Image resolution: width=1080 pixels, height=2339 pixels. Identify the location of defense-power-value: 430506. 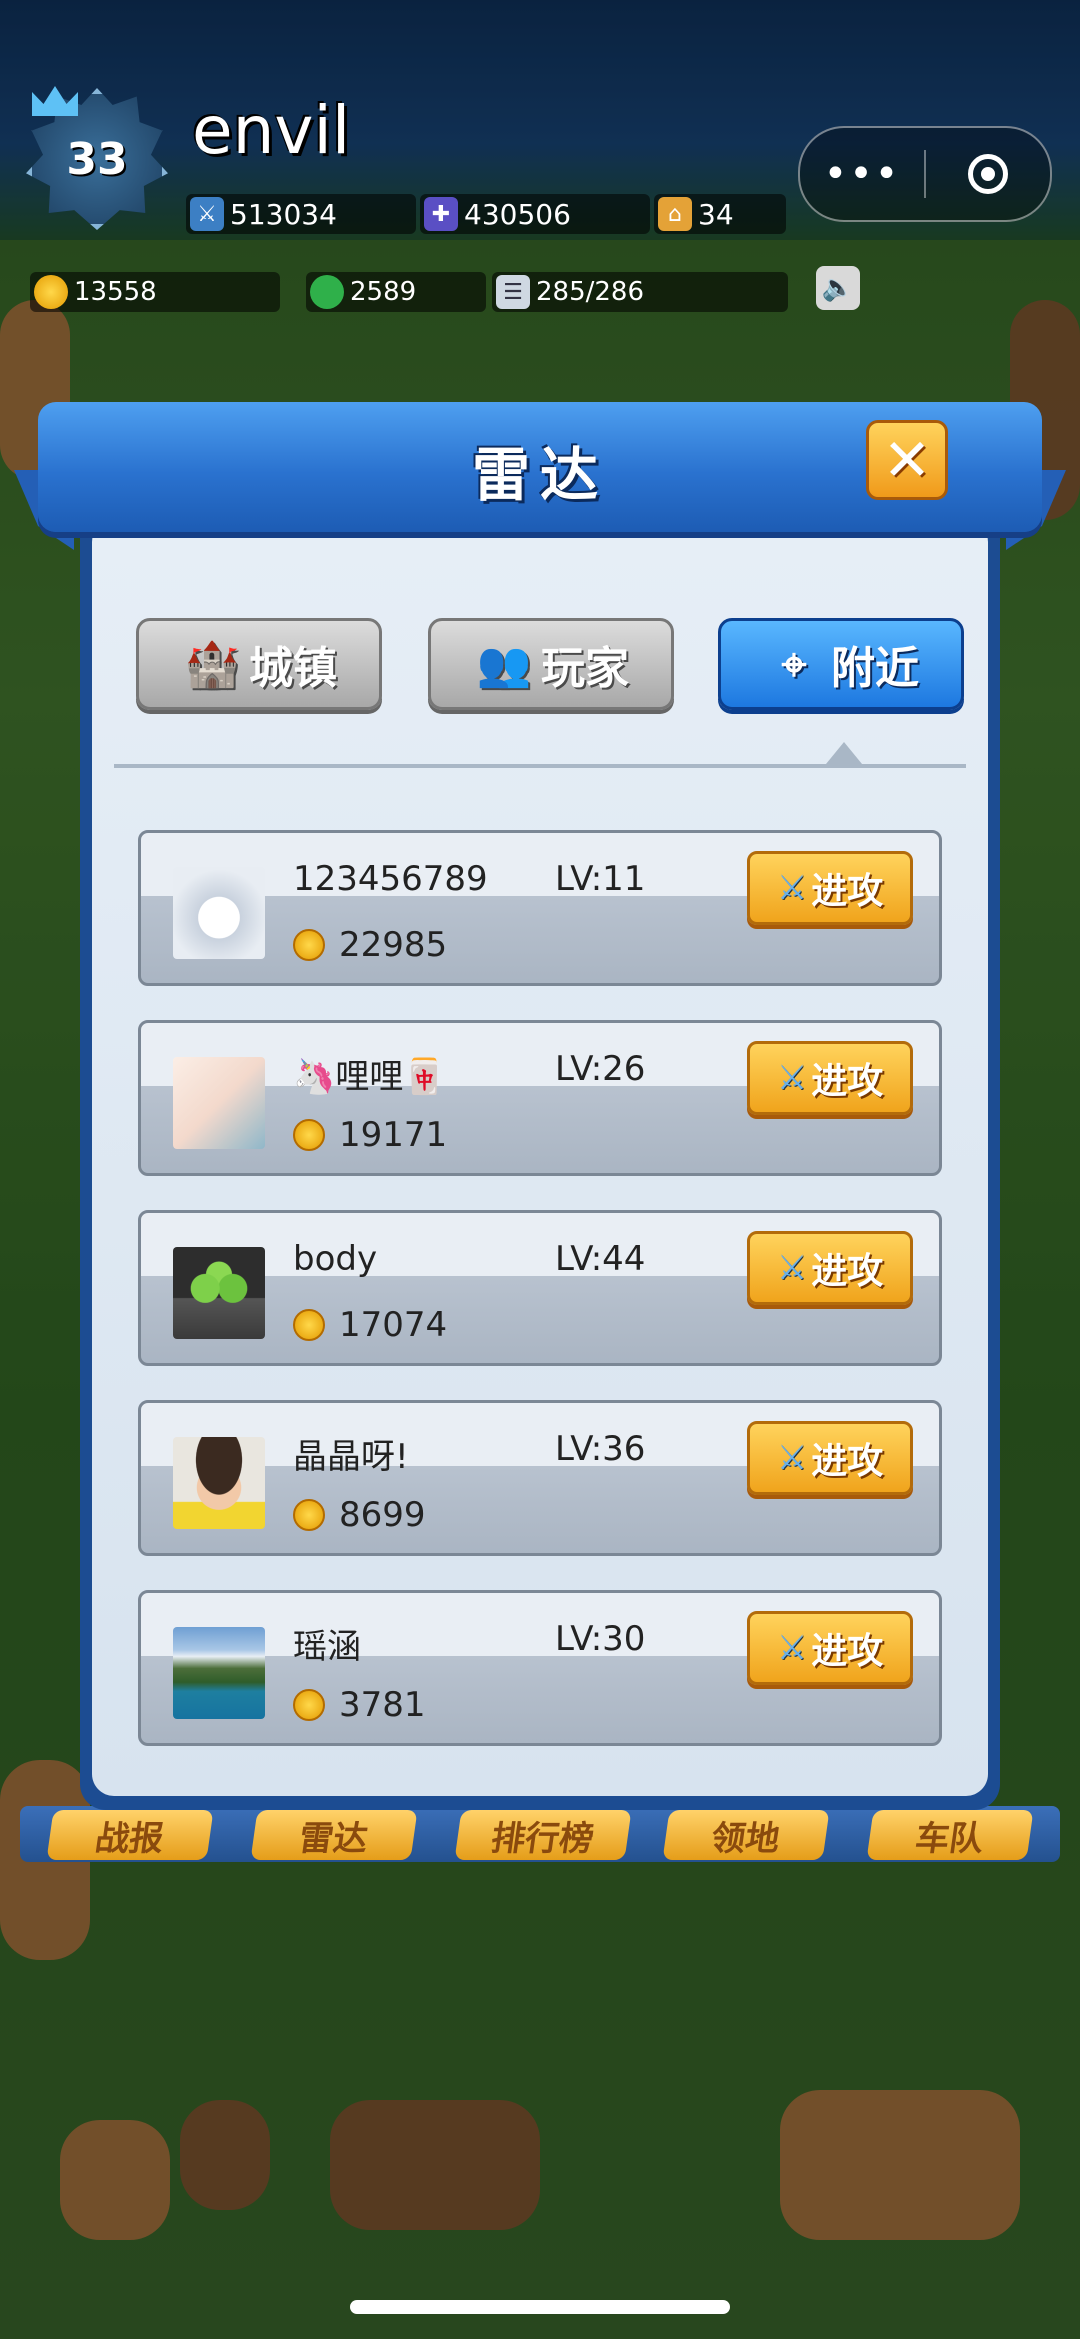
(517, 214).